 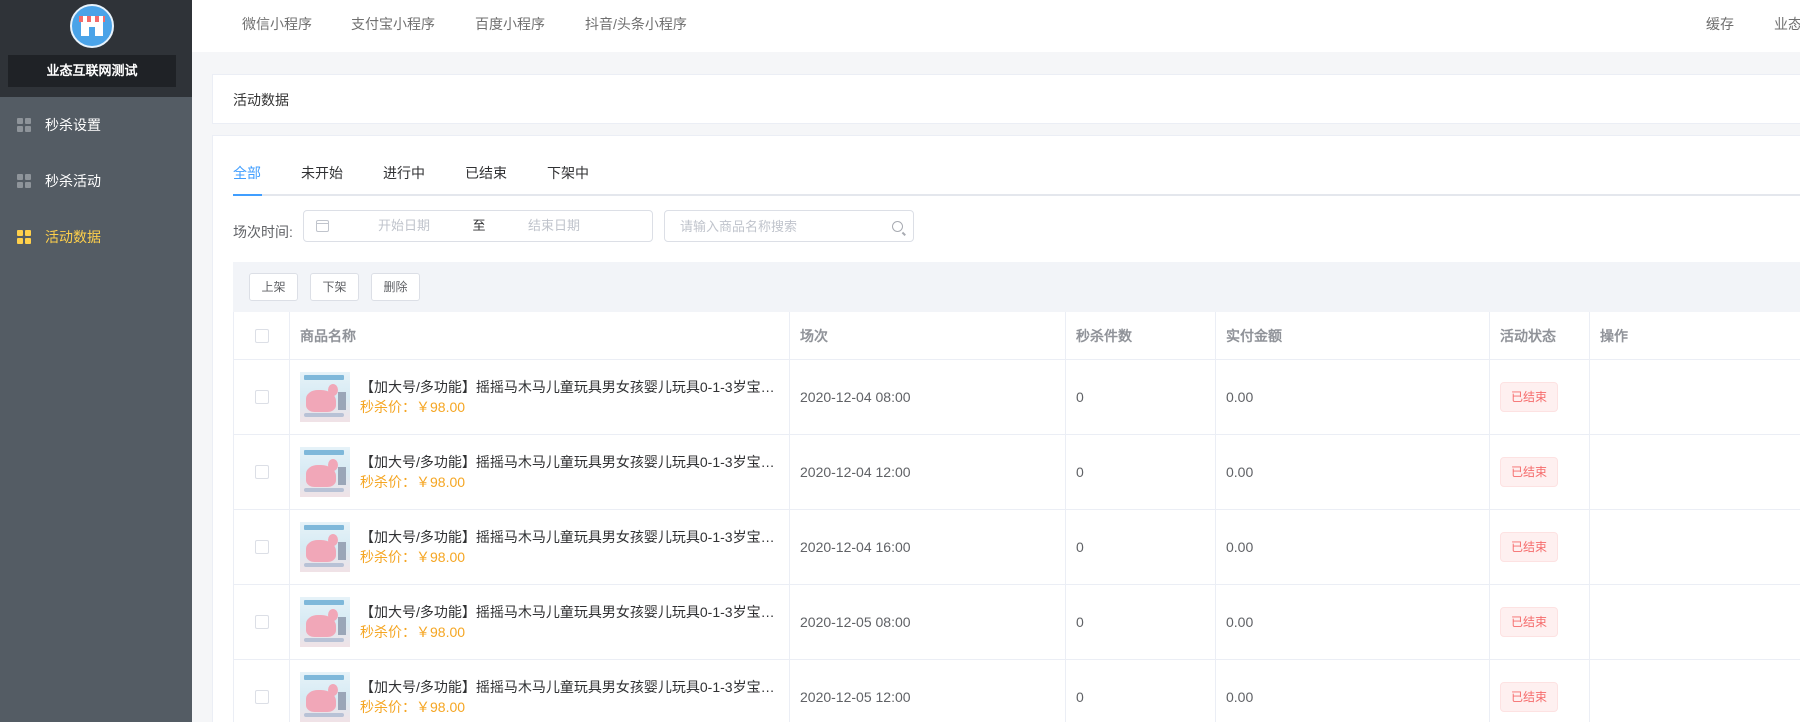 I want to click on tab-baidu-miniprogram: 百度小程序, so click(x=510, y=24).